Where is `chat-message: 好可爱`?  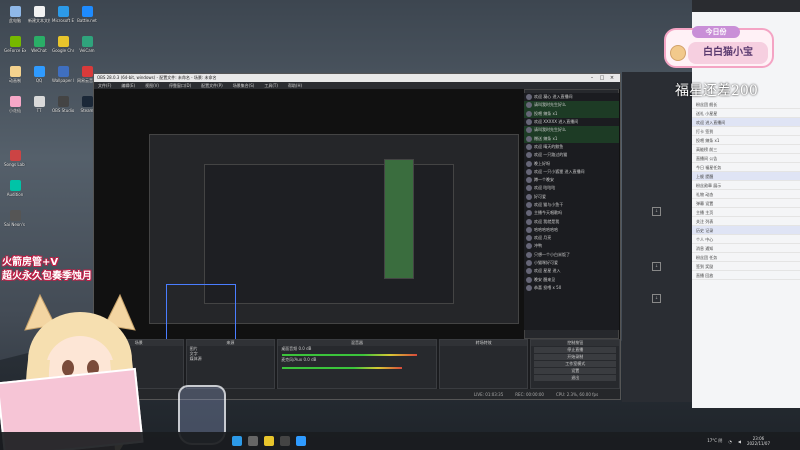
chat-message: 好可爱 is located at coordinates (571, 197).